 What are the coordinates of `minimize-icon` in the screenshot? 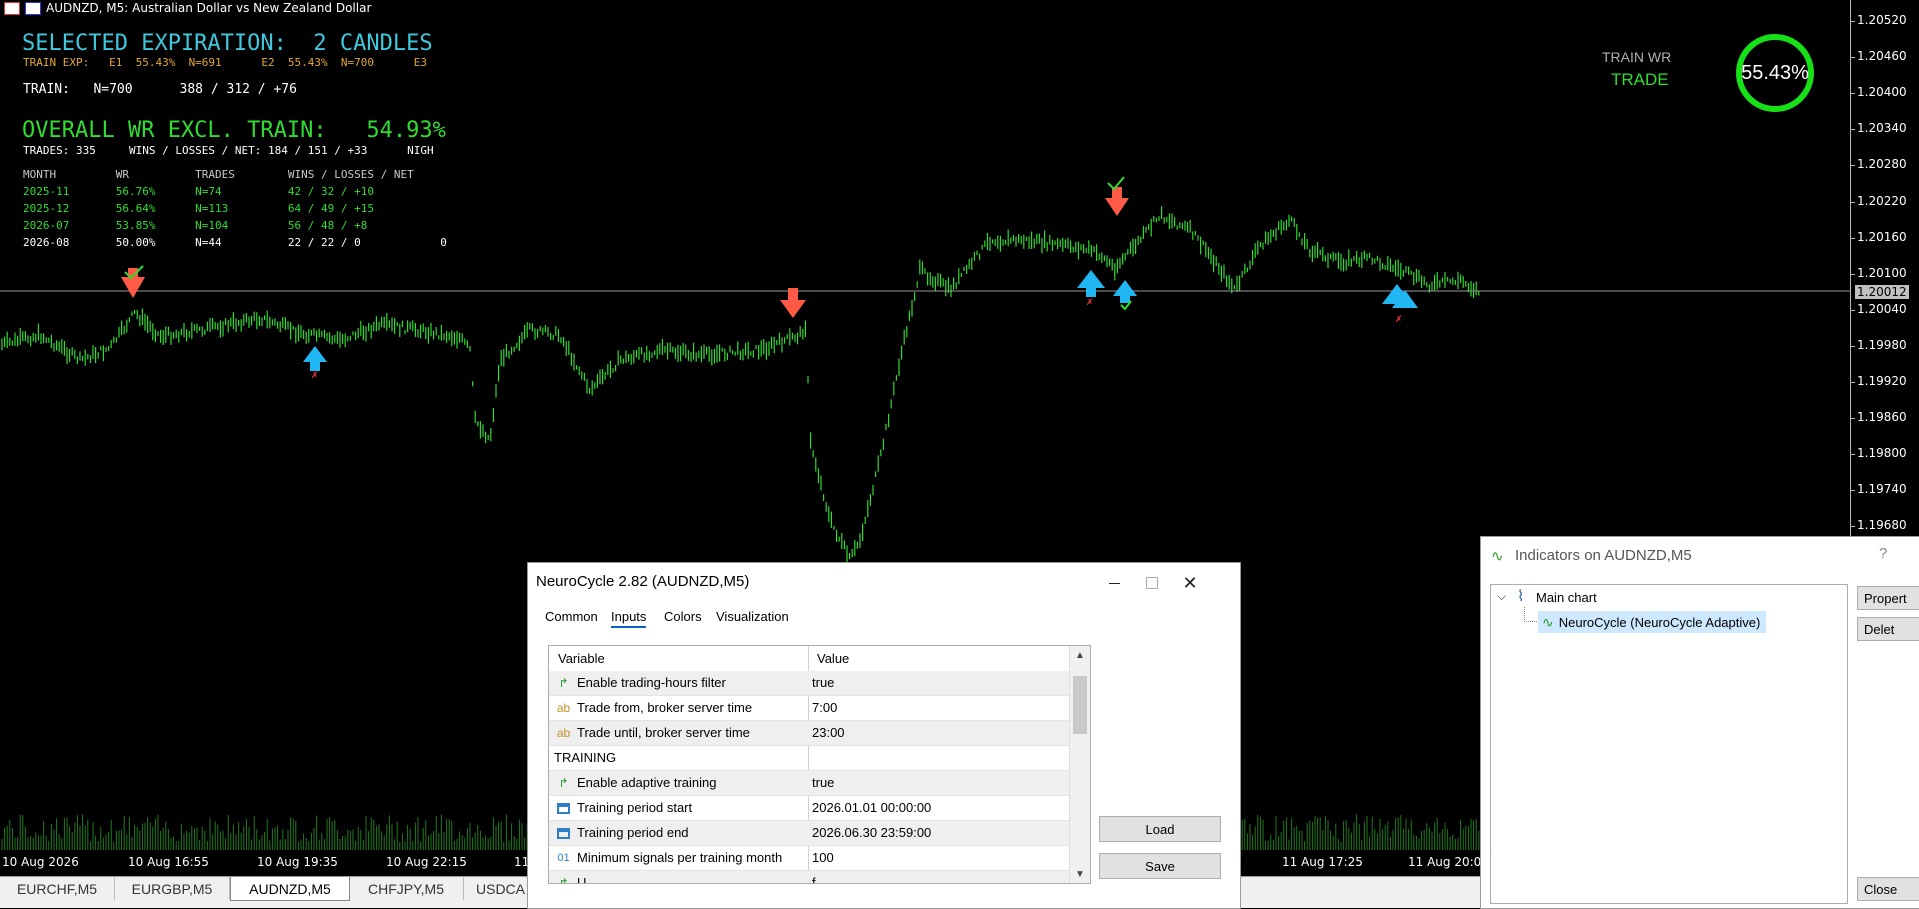 It's located at (1114, 583).